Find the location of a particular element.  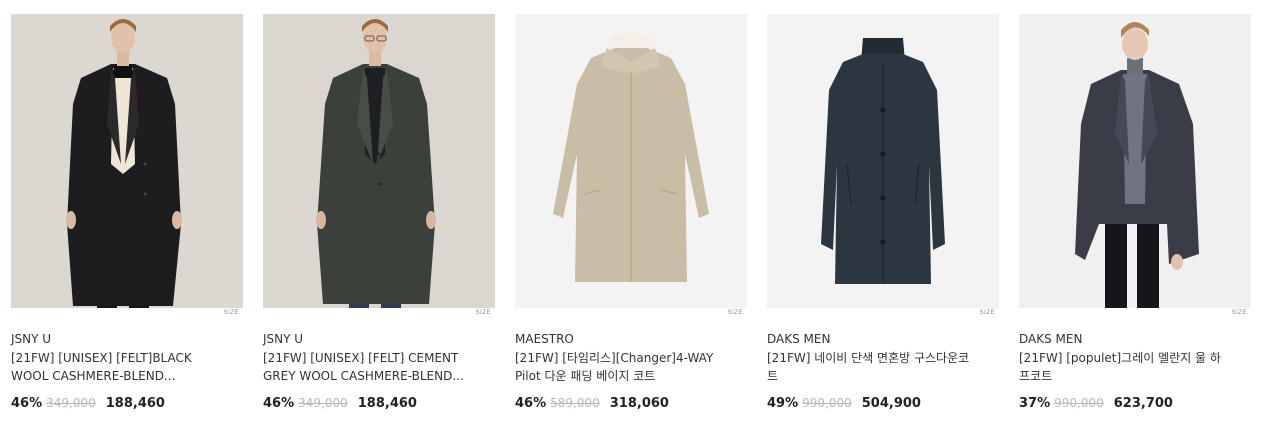

discount-rate: 49% is located at coordinates (783, 403).